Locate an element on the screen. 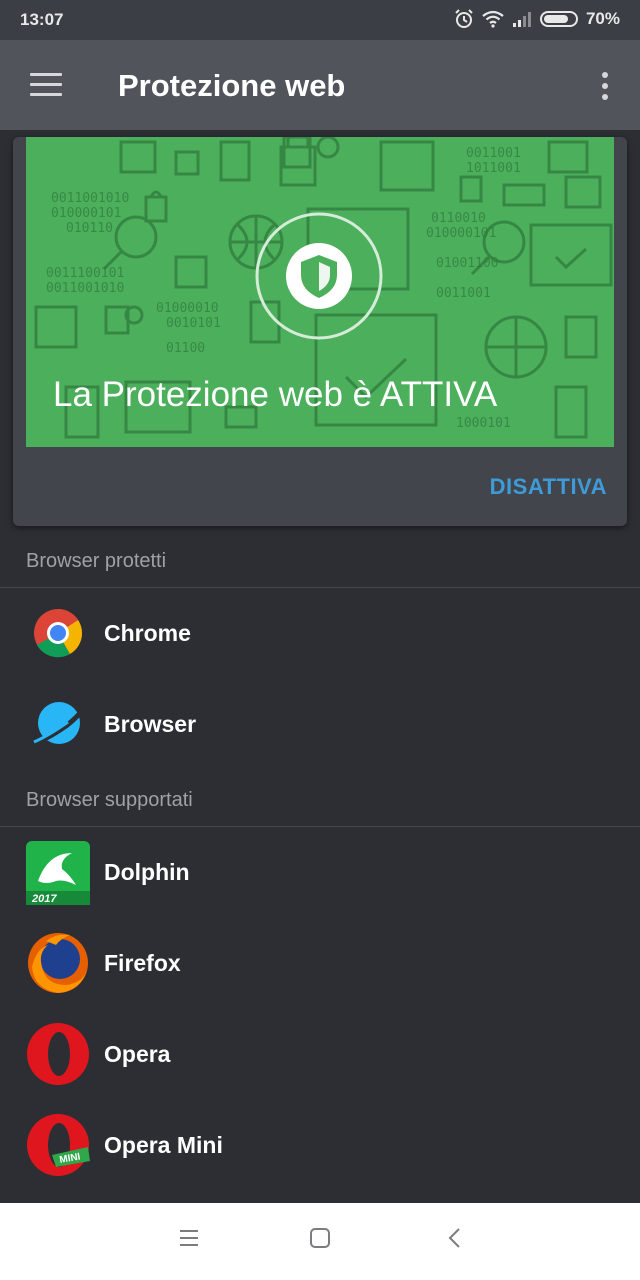  app-bar: Protezione web is located at coordinates (320, 85).